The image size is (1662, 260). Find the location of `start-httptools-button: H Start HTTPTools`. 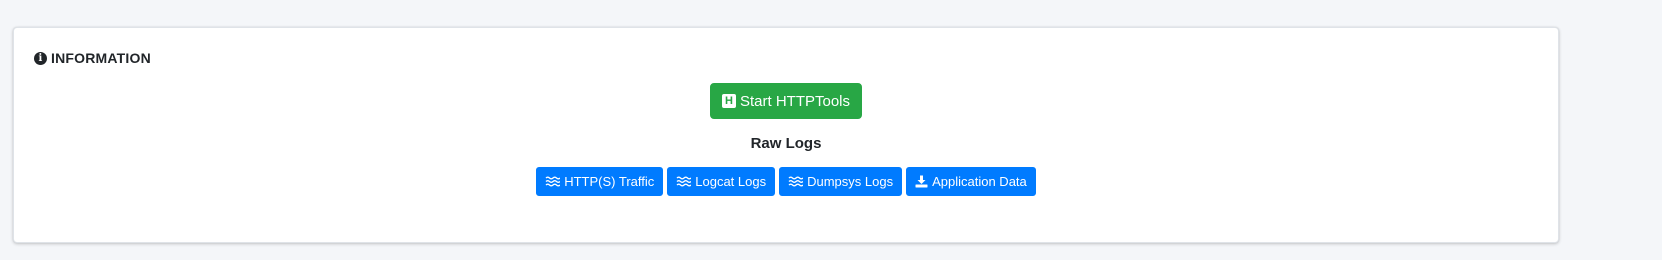

start-httptools-button: H Start HTTPTools is located at coordinates (786, 101).